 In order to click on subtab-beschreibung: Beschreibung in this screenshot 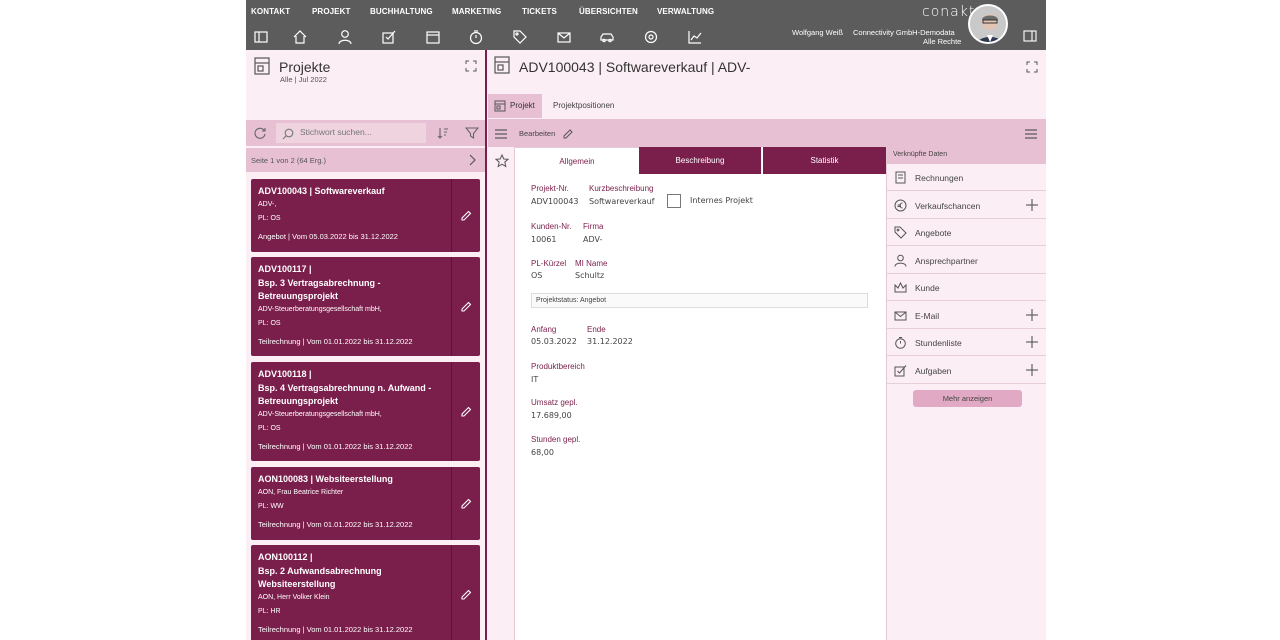, I will do `click(700, 160)`.